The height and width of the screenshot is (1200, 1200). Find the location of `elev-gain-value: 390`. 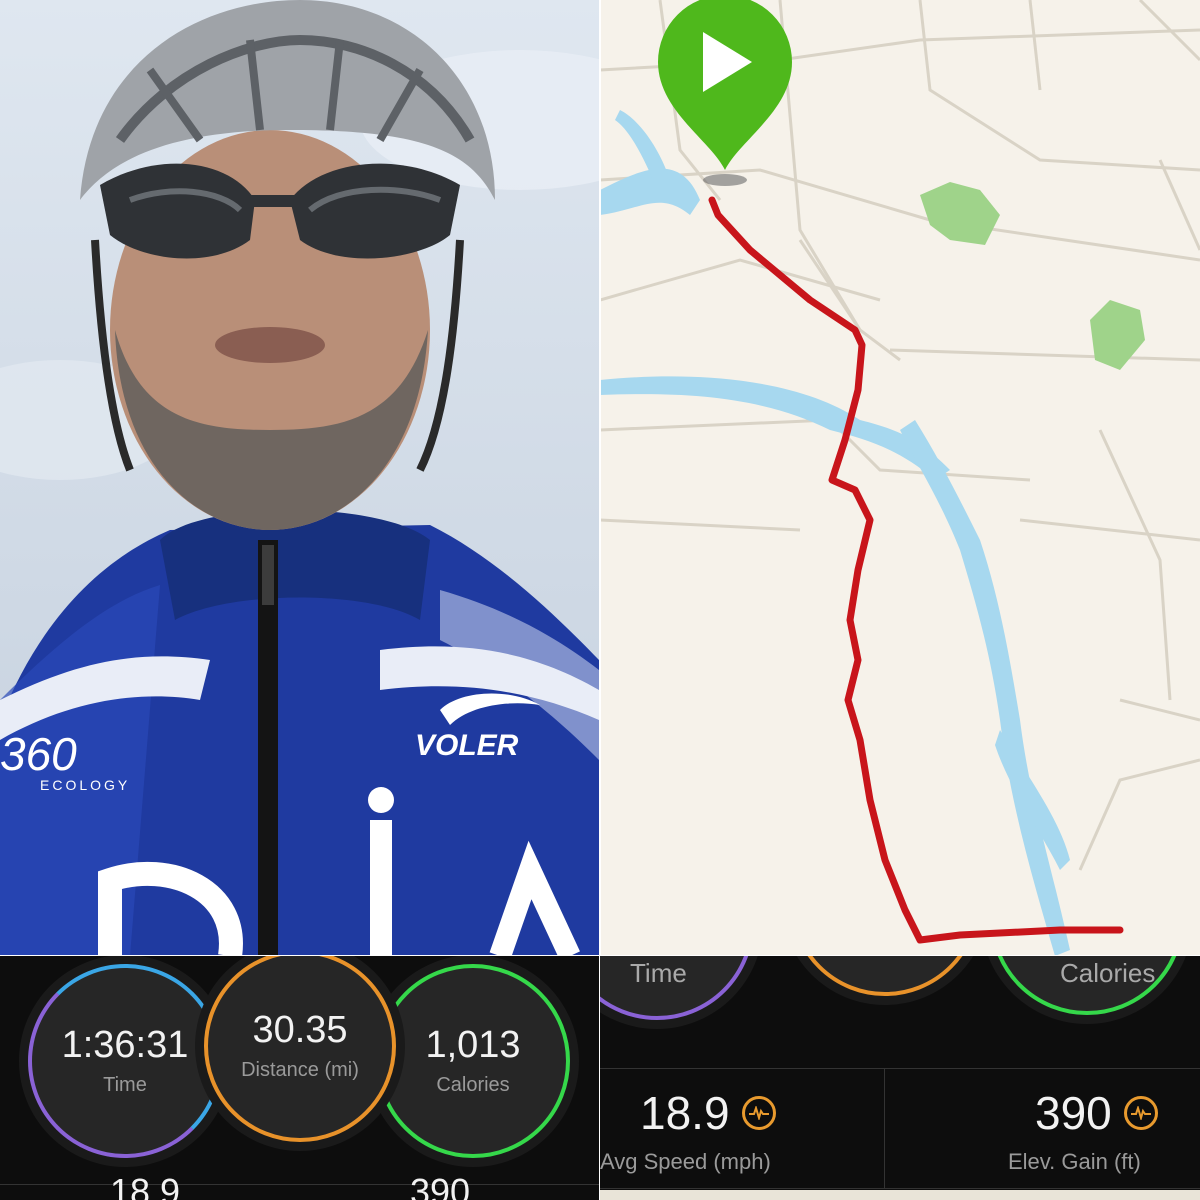

elev-gain-value: 390 is located at coordinates (1073, 1113).